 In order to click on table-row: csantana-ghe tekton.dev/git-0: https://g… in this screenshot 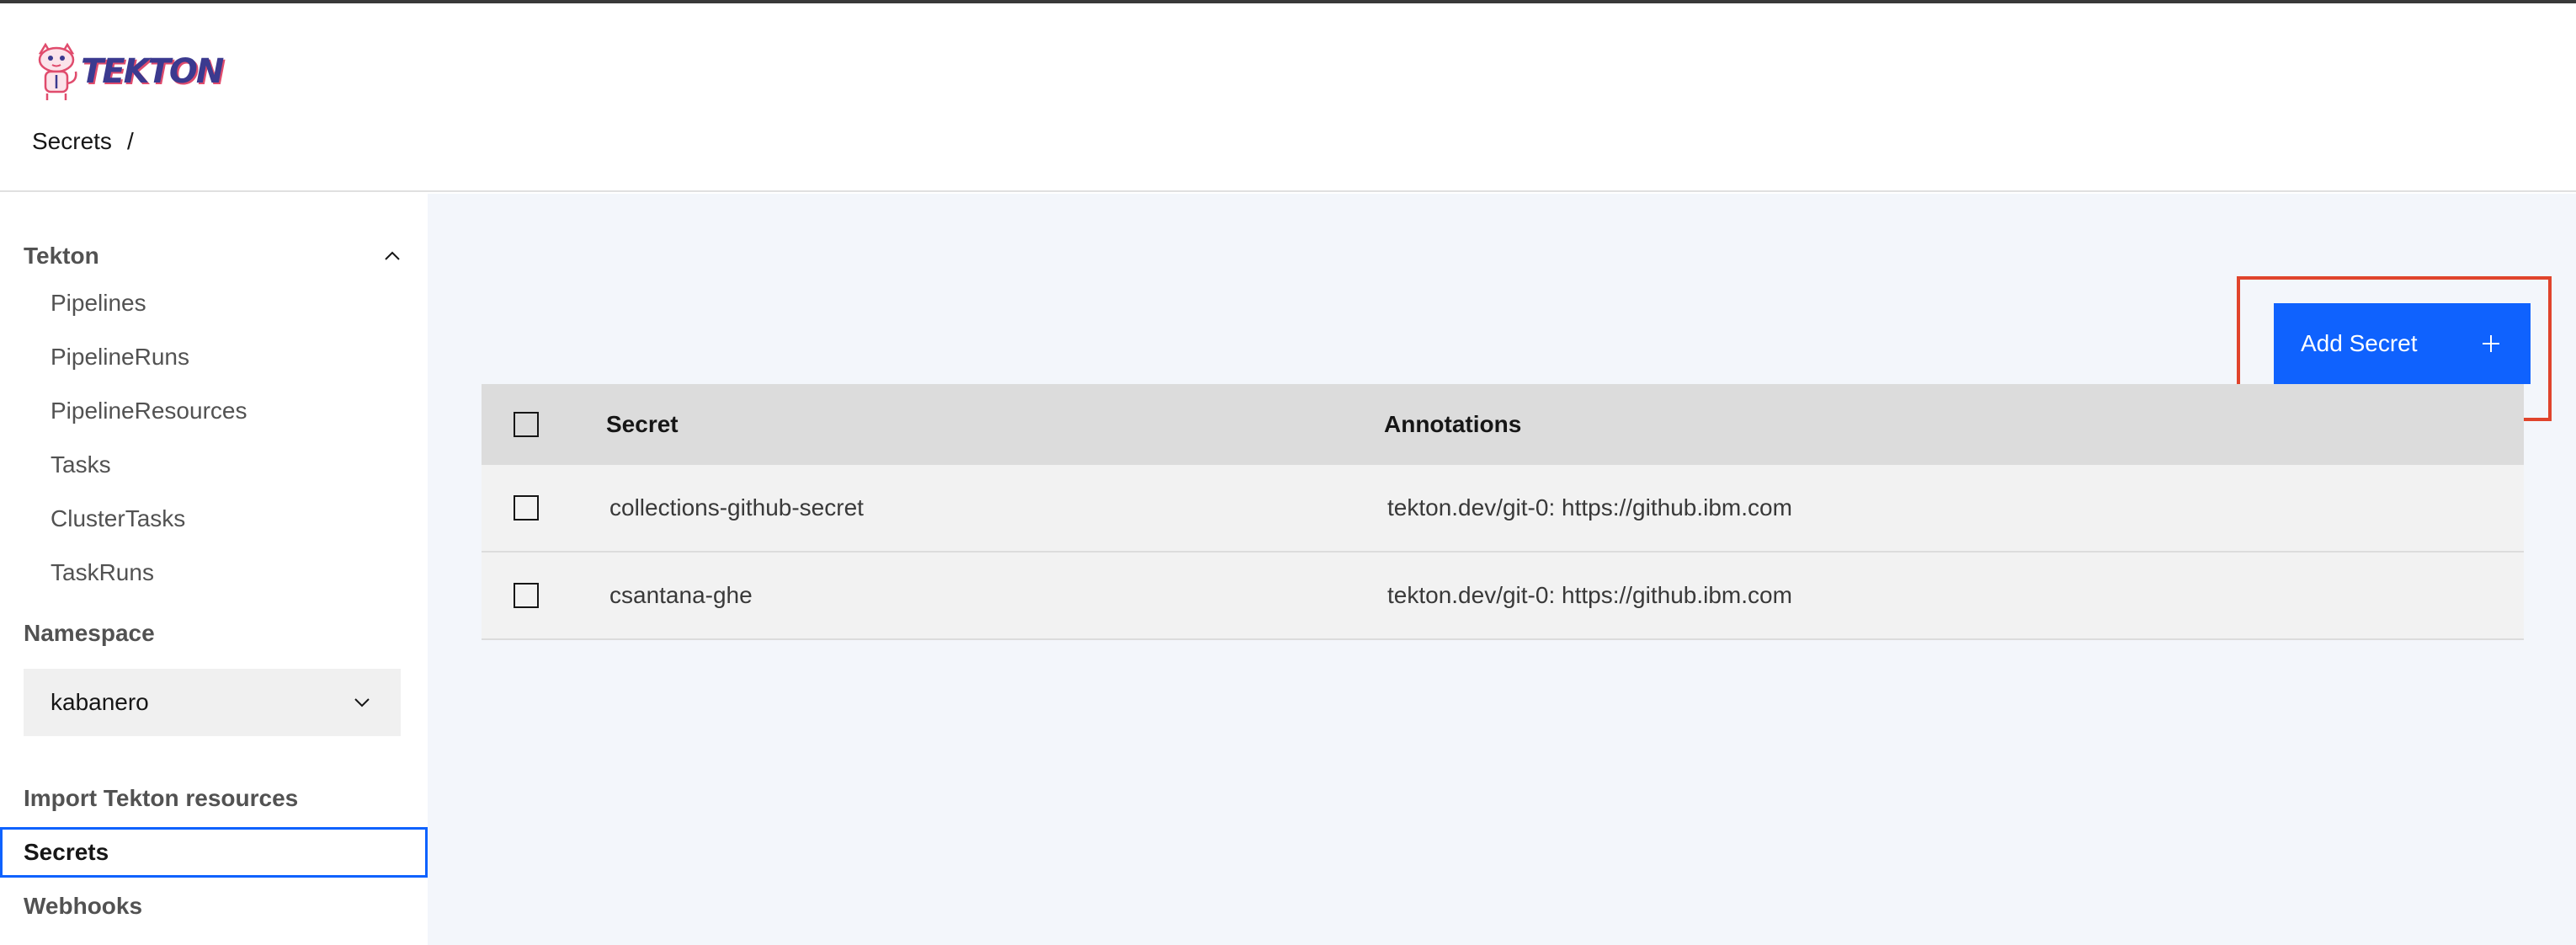, I will do `click(1503, 596)`.